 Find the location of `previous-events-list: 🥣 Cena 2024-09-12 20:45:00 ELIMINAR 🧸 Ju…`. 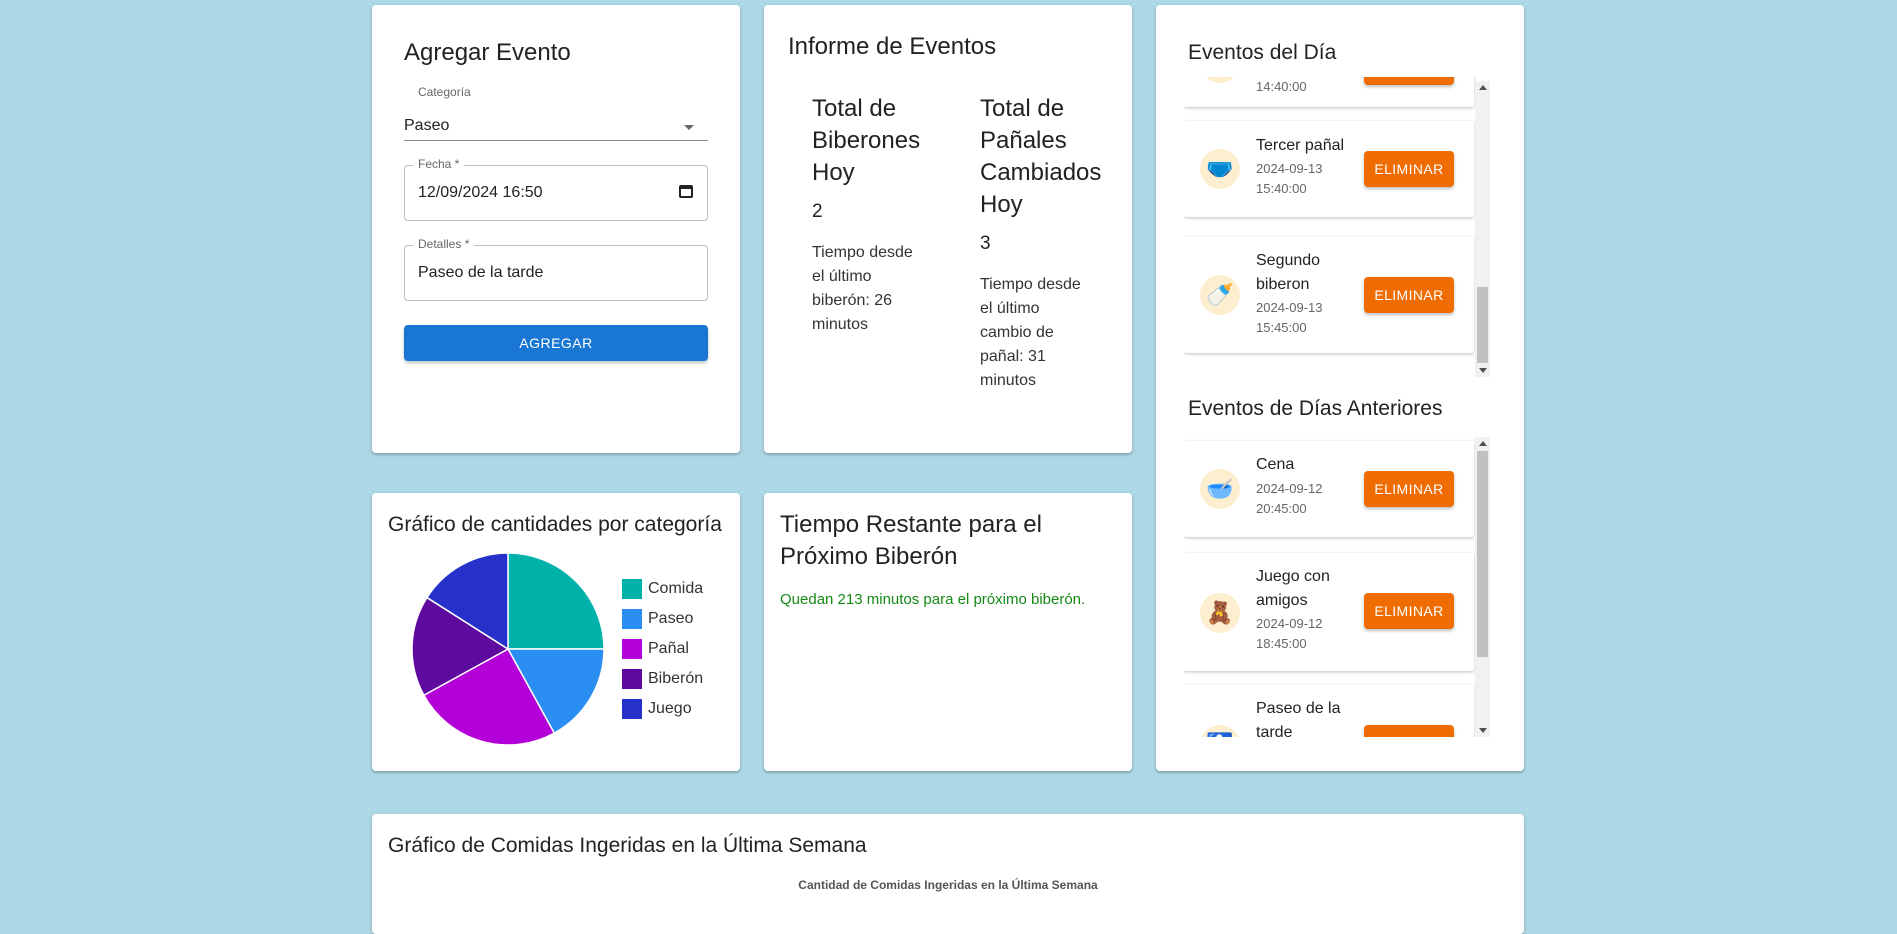

previous-events-list: 🥣 Cena 2024-09-12 20:45:00 ELIMINAR 🧸 Ju… is located at coordinates (1337, 585).